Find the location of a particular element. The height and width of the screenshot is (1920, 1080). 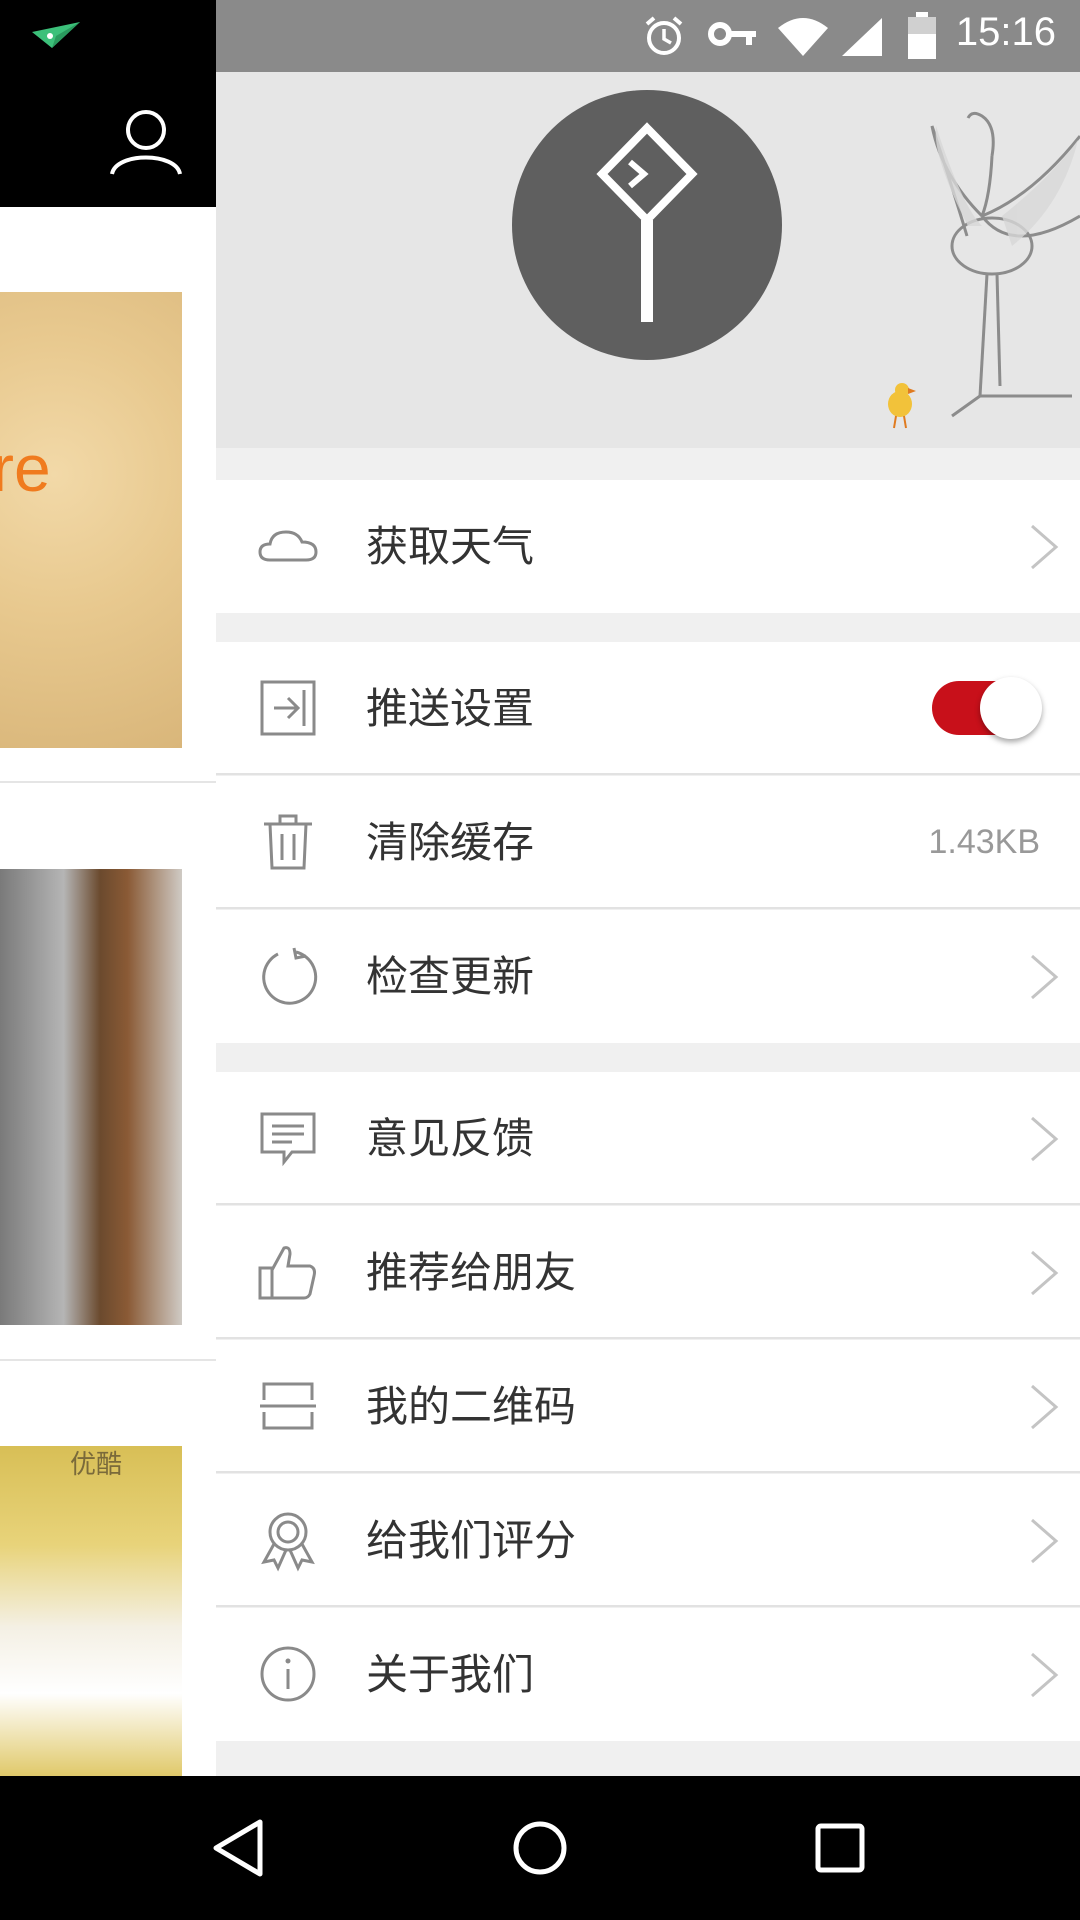

menu-item-check-update: 检查更新 is located at coordinates (648, 976).